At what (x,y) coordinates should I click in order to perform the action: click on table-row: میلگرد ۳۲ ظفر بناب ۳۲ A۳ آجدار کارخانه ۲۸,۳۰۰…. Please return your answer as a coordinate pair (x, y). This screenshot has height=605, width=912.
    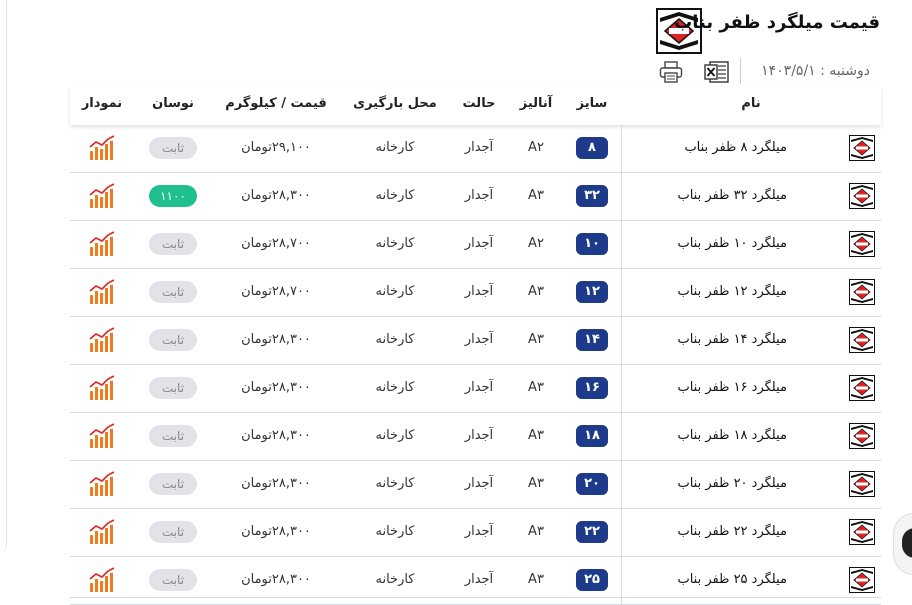
    Looking at the image, I should click on (475, 197).